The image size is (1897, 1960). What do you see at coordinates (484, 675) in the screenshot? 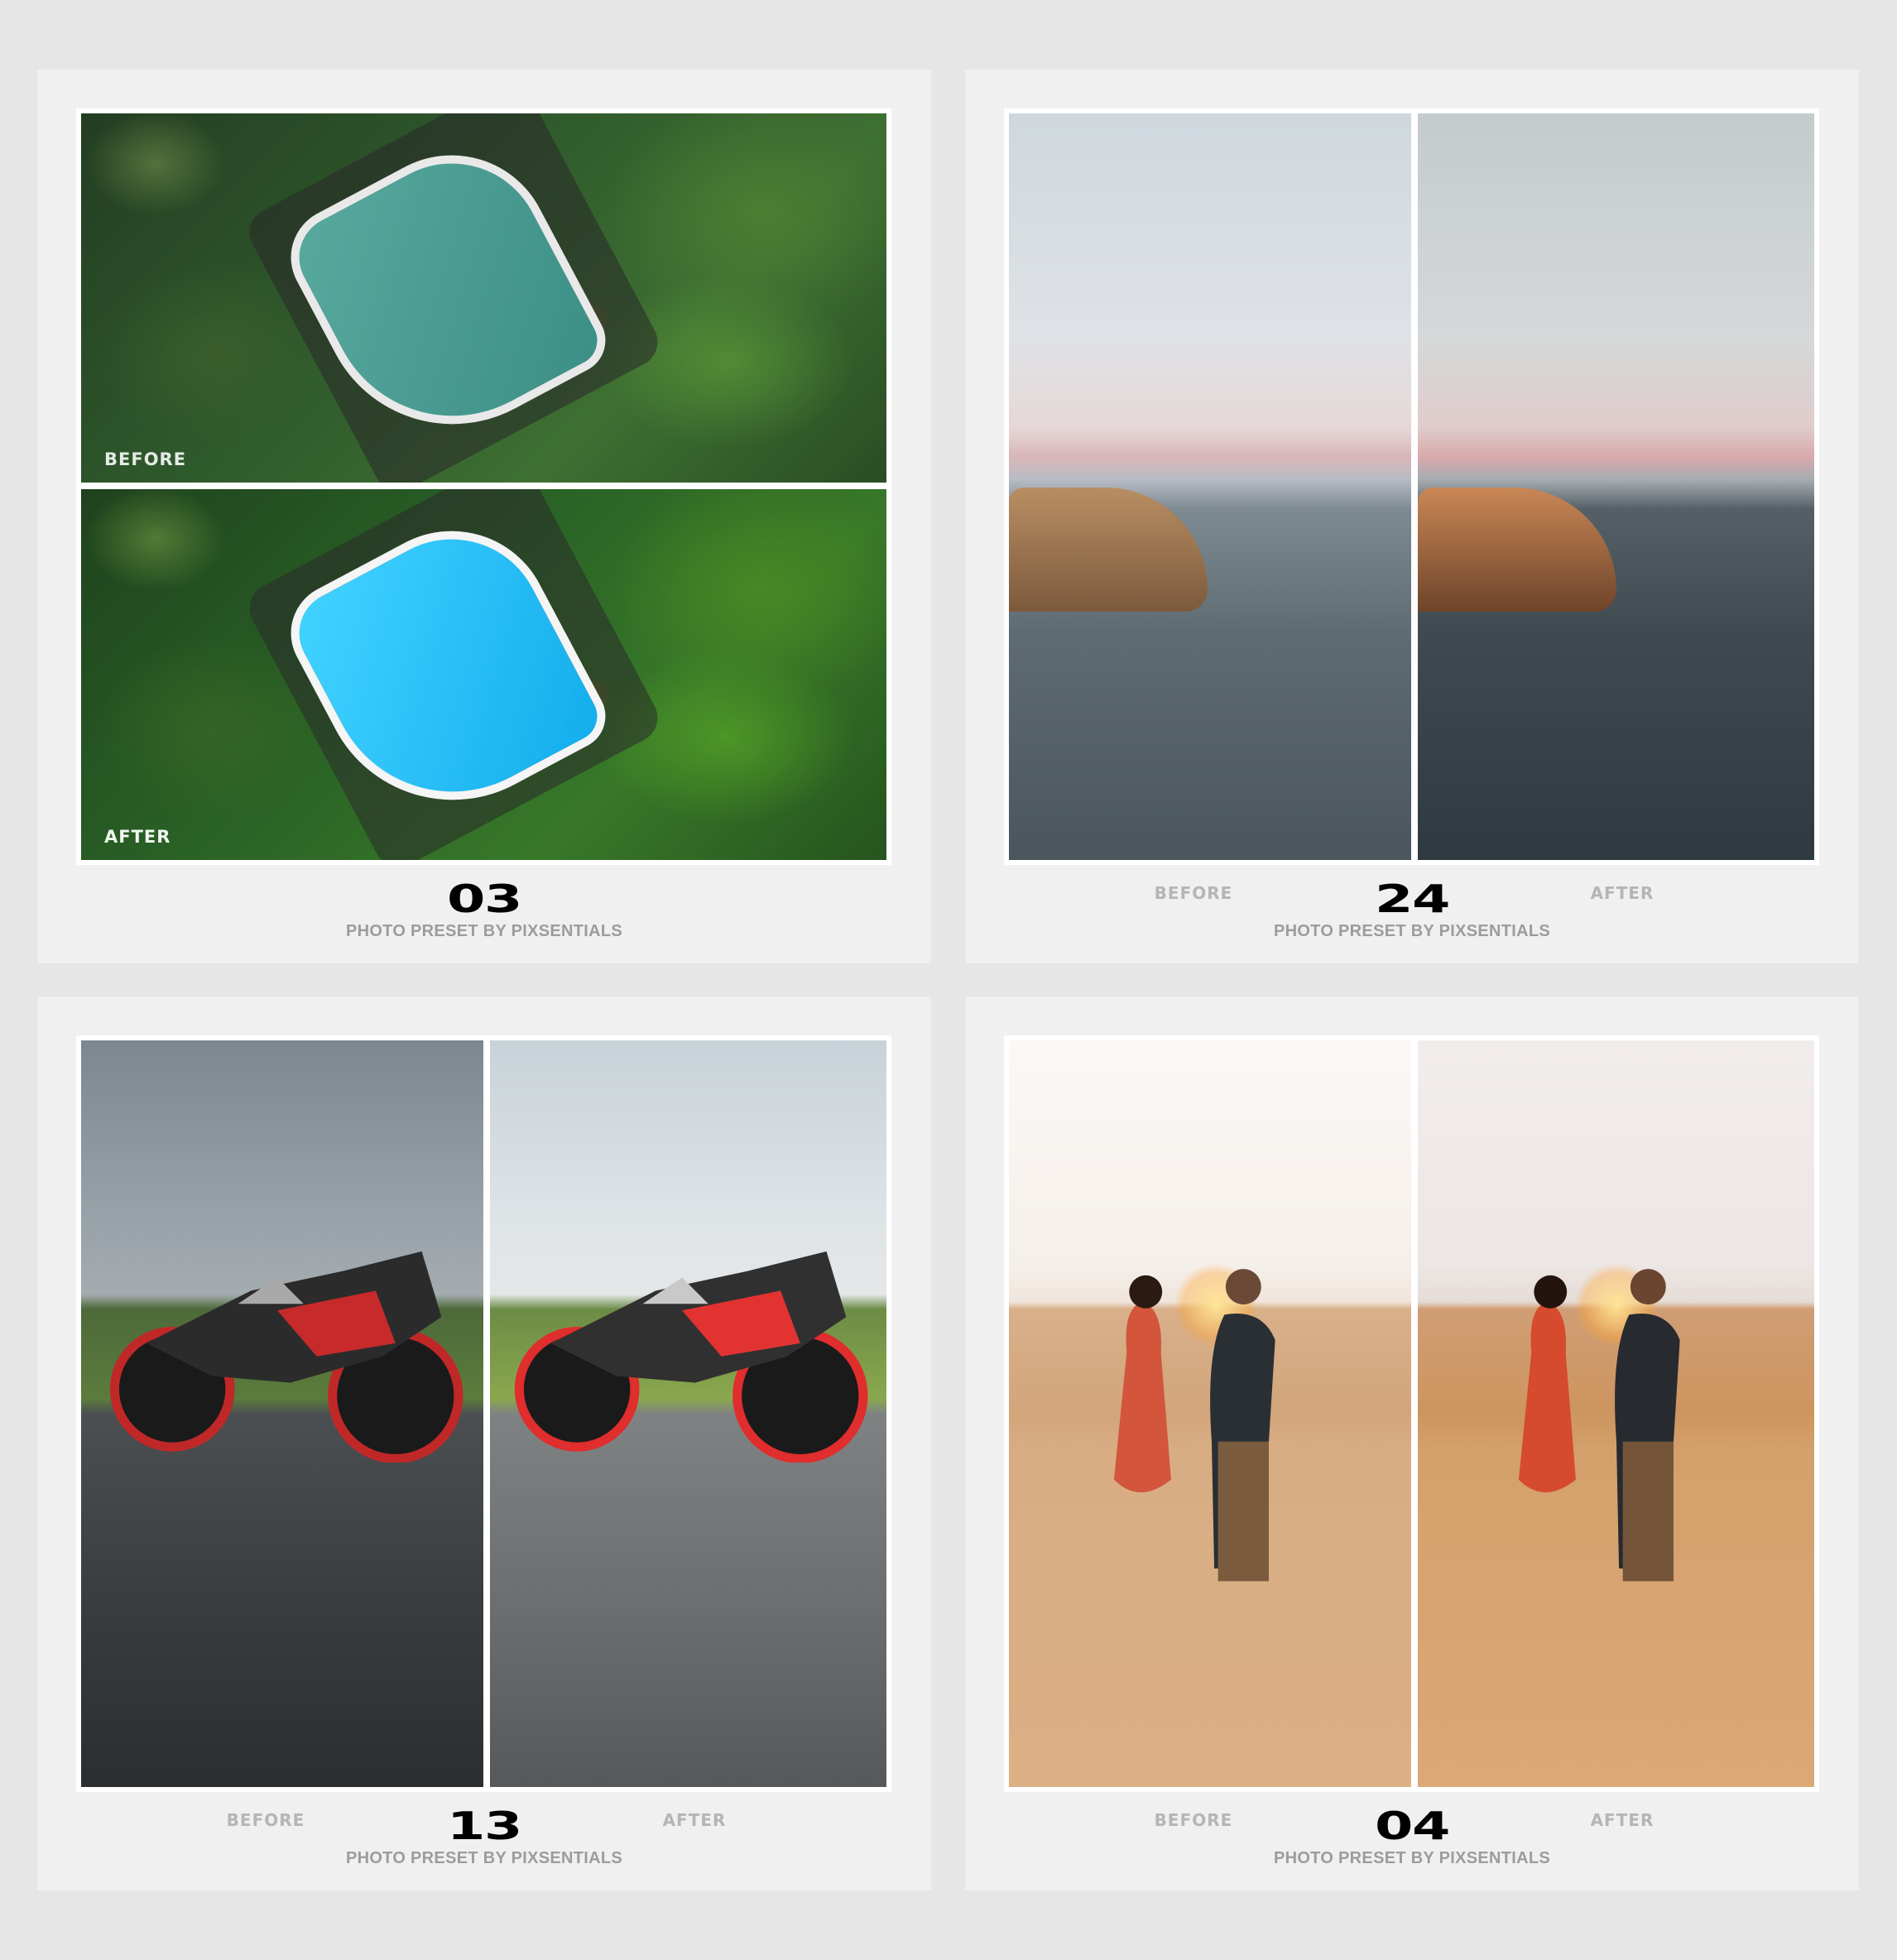
I see `after-photo: AFTER` at bounding box center [484, 675].